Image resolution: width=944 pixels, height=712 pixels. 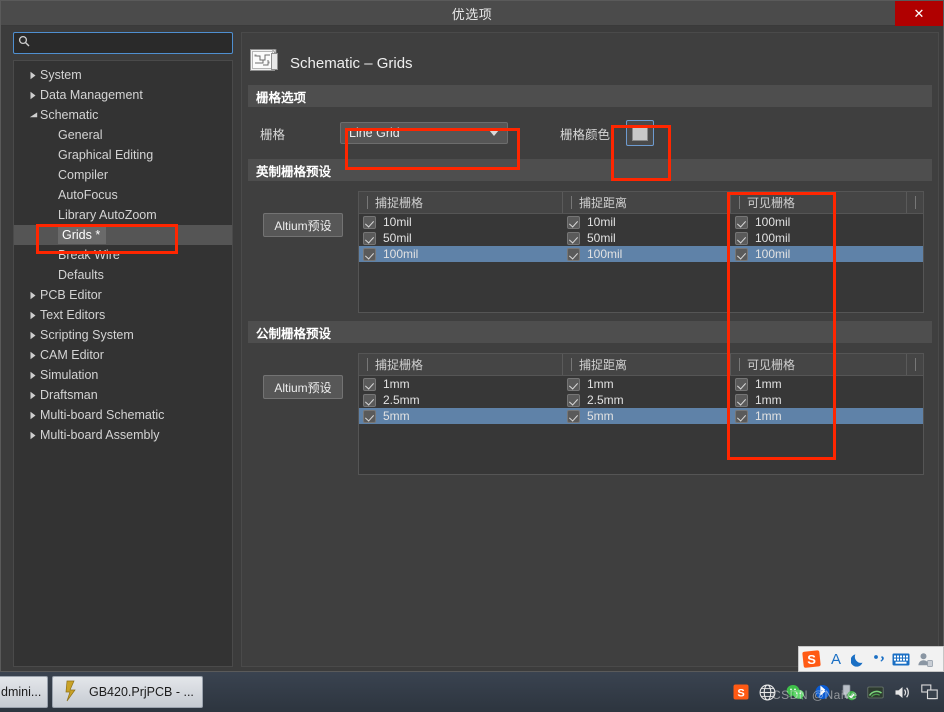 What do you see at coordinates (123, 375) in the screenshot?
I see `sidebar-item-simulation: Simulation` at bounding box center [123, 375].